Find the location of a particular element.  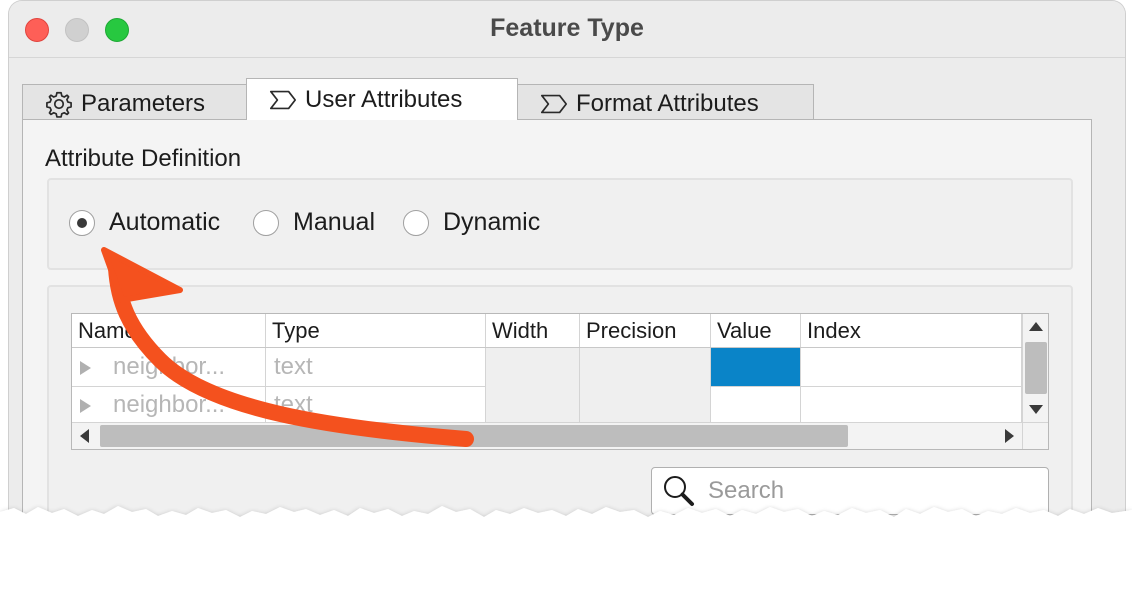

horizontal-scrollbar is located at coordinates (547, 435).